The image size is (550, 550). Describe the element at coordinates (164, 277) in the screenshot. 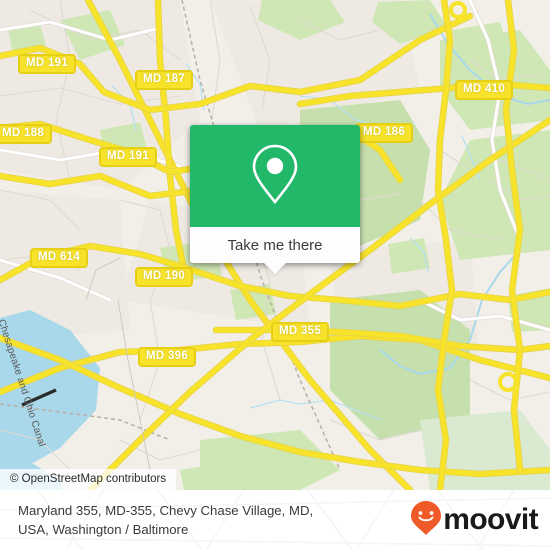

I see `road-shield: MD 190` at that location.